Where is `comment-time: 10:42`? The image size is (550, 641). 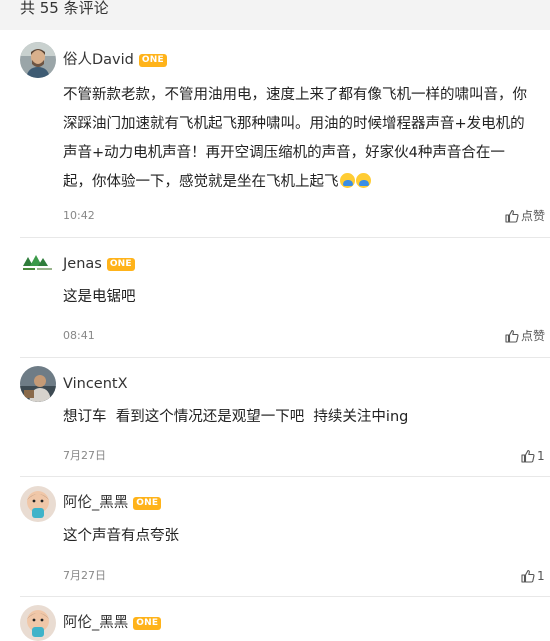
comment-time: 10:42 is located at coordinates (79, 215).